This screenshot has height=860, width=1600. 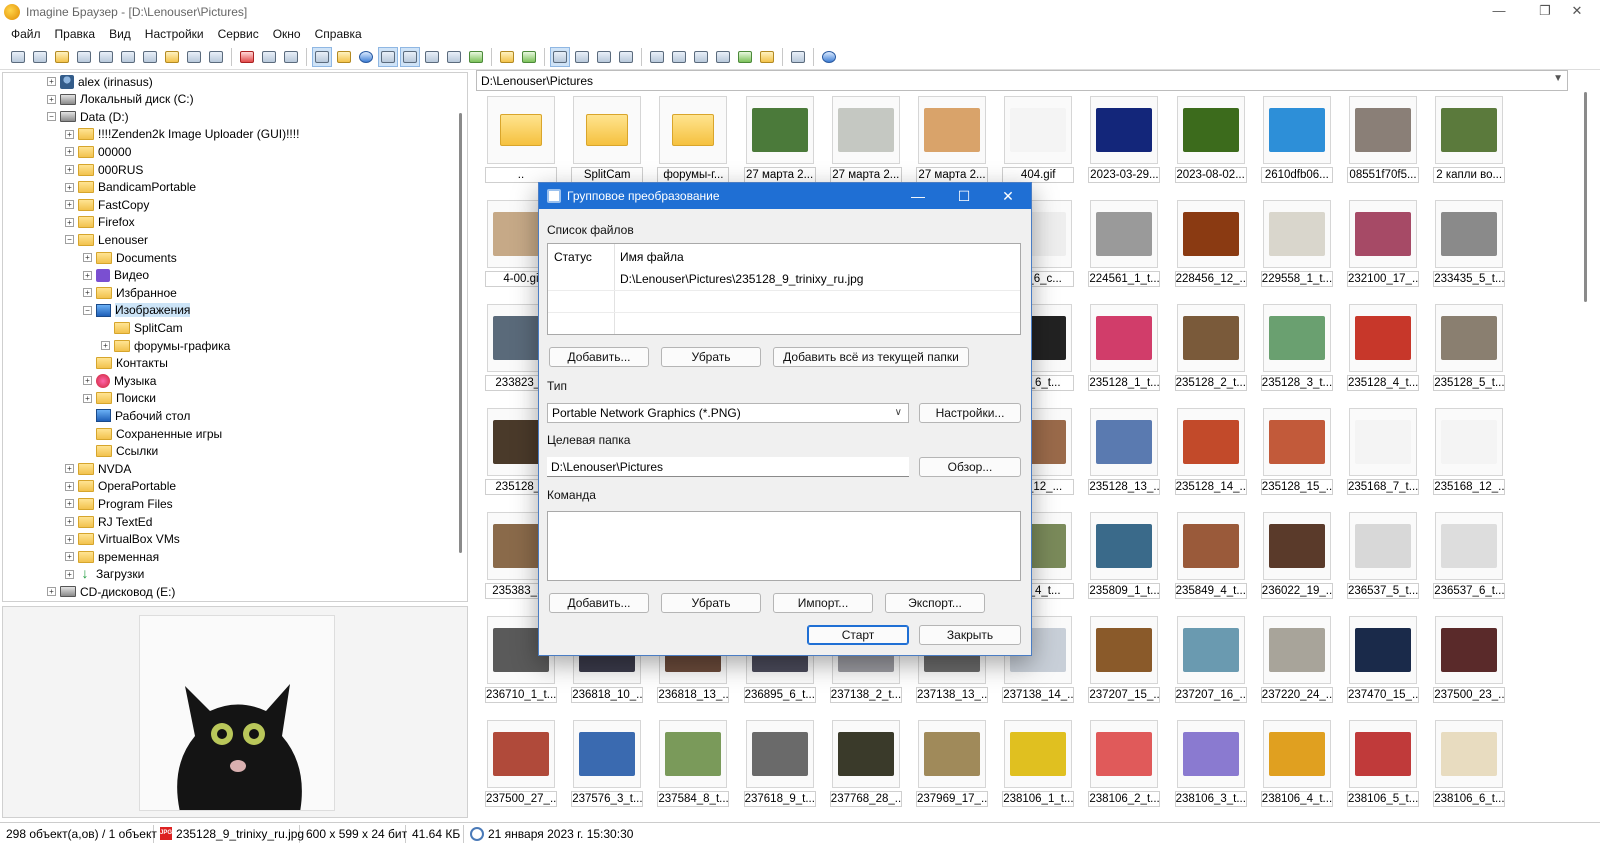 What do you see at coordinates (970, 635) in the screenshot?
I see `close-dialog-button: Закрыть` at bounding box center [970, 635].